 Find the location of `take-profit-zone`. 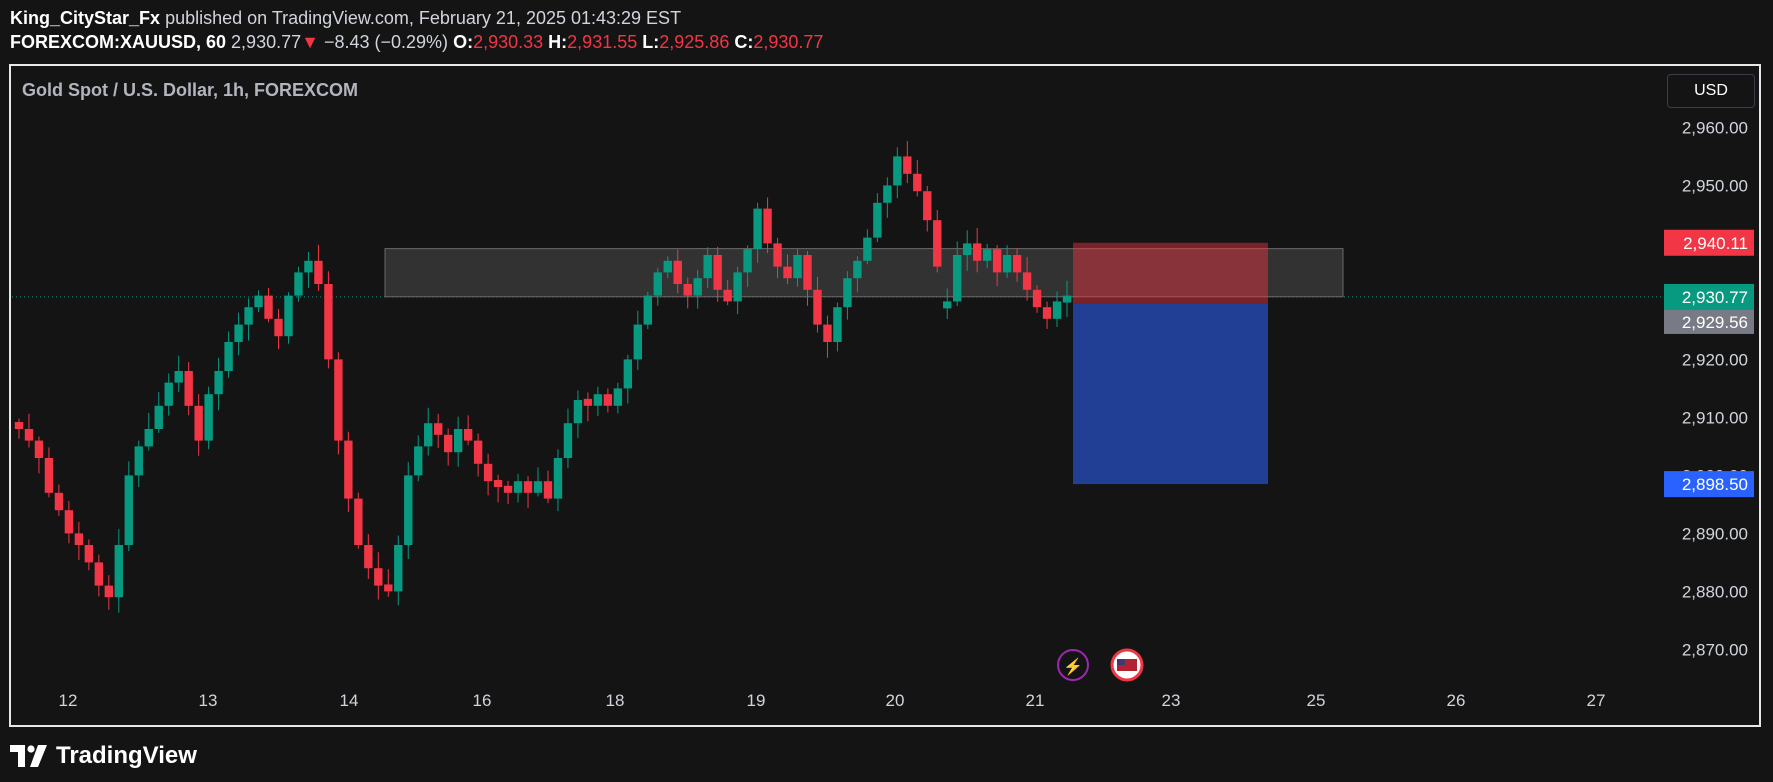

take-profit-zone is located at coordinates (1170, 394).